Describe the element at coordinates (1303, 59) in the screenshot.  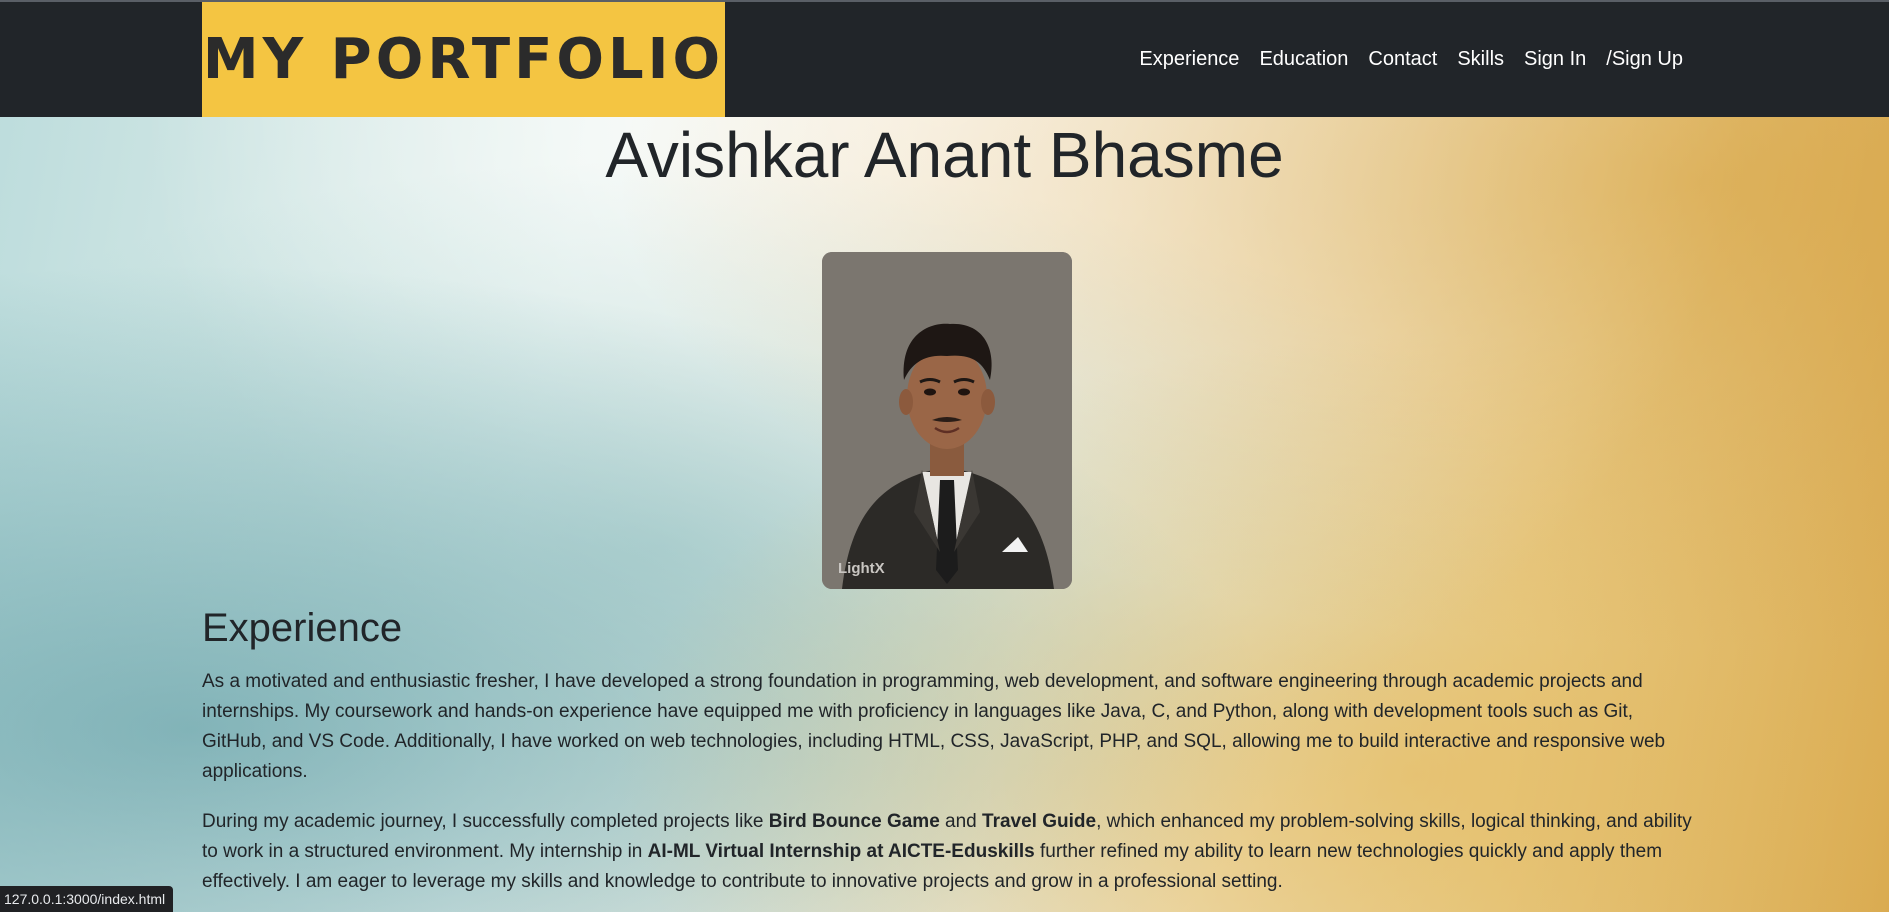
I see `nav-link-education: Education` at that location.